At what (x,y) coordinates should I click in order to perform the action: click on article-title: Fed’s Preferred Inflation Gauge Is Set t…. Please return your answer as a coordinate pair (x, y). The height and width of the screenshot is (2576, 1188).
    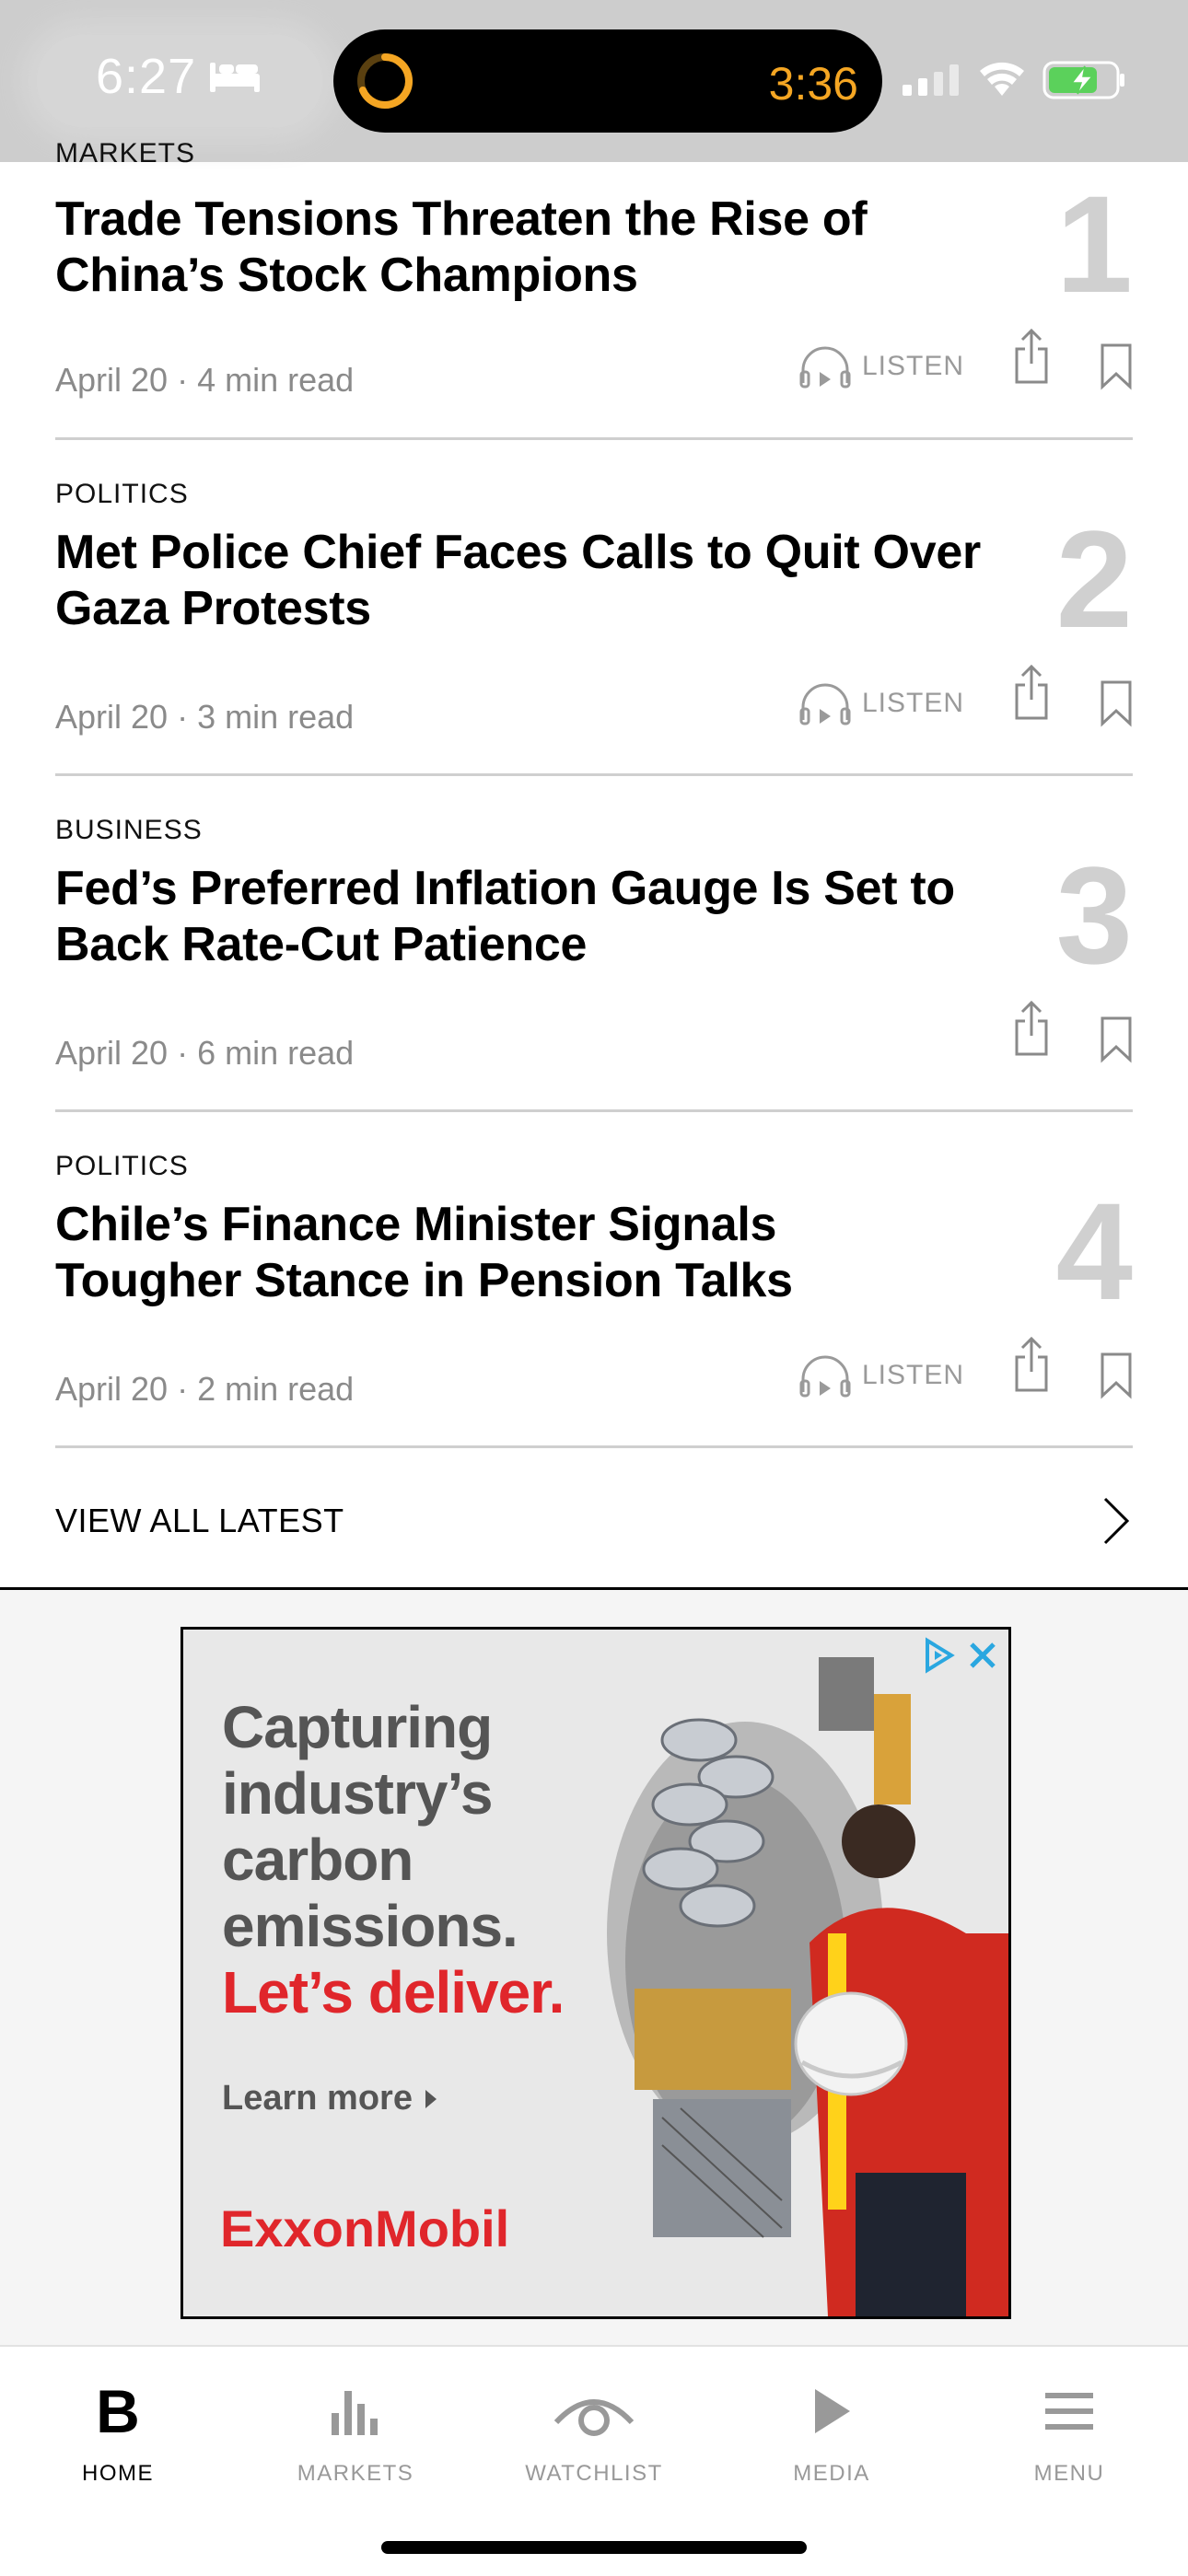
    Looking at the image, I should click on (543, 917).